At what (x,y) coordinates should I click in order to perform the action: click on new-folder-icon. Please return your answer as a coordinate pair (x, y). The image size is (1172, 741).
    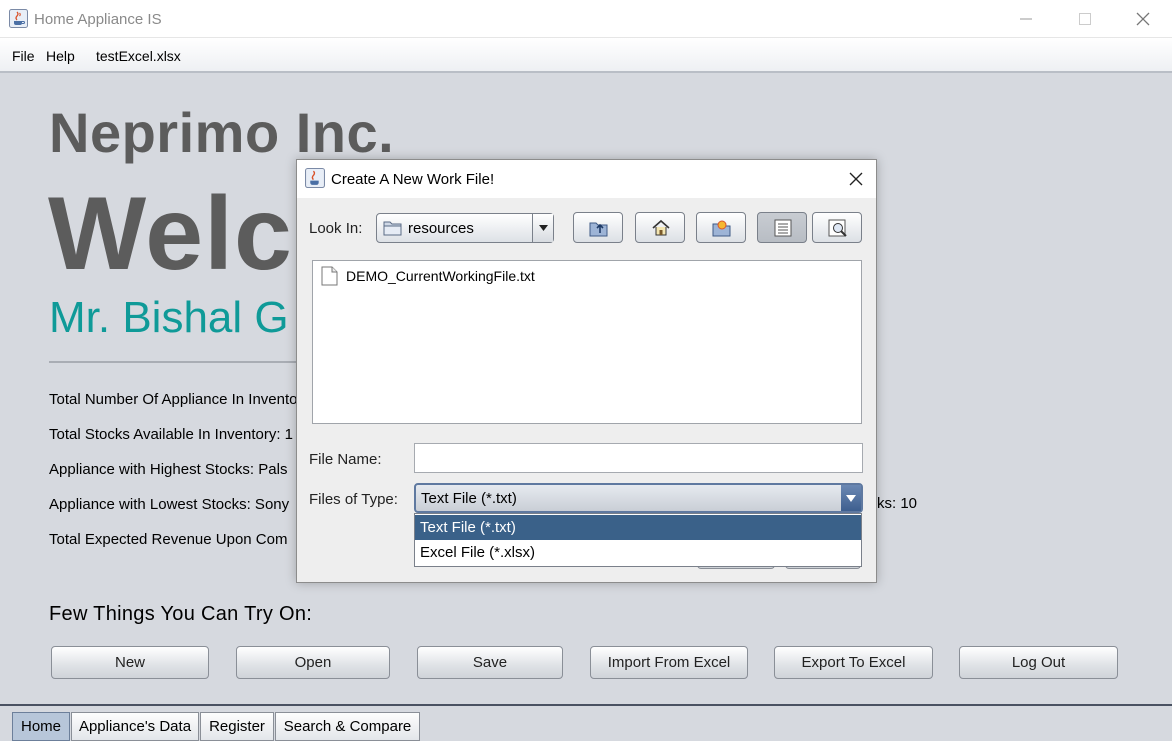
    Looking at the image, I should click on (721, 228).